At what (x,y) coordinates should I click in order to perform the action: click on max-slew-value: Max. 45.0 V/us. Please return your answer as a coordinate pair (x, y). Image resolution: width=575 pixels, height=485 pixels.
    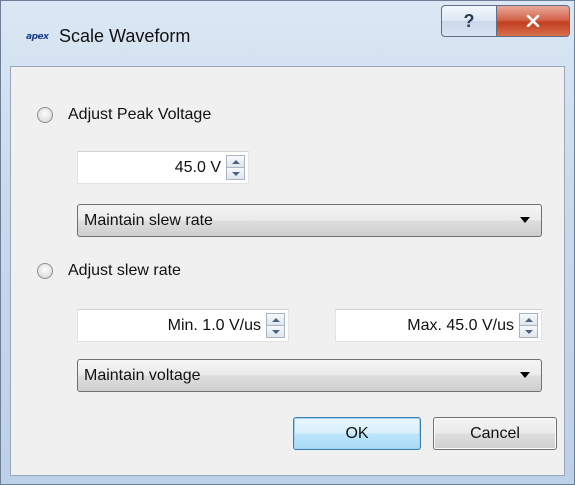
    Looking at the image, I should click on (460, 325).